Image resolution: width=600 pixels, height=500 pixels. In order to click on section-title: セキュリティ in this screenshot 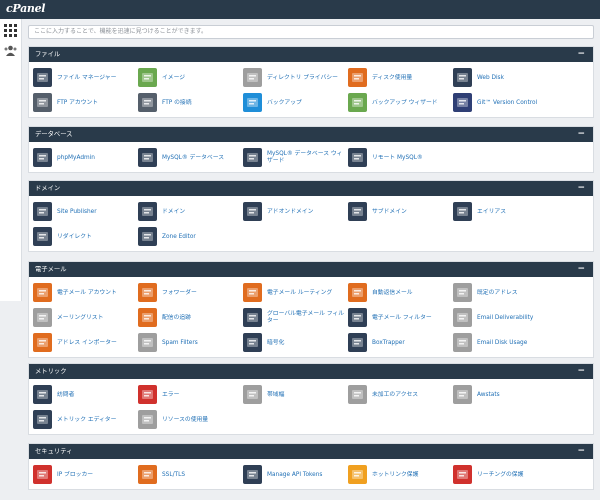, I will do `click(54, 451)`.